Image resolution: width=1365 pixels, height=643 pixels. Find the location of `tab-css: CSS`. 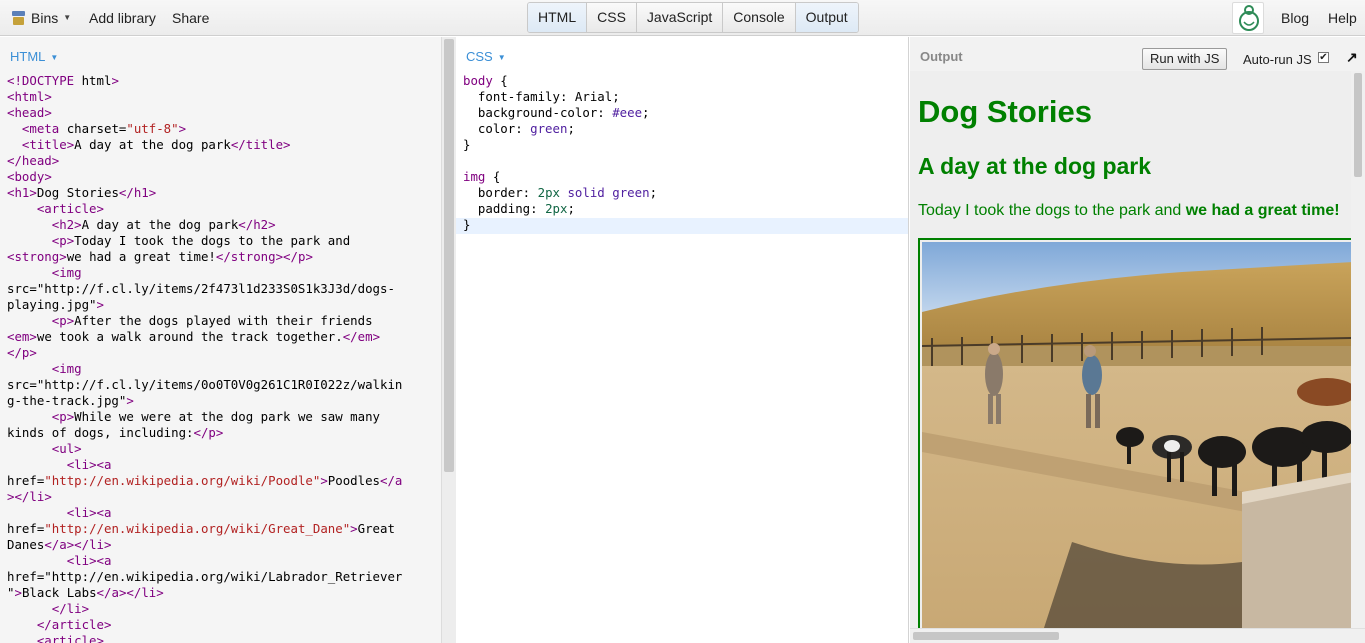

tab-css: CSS is located at coordinates (612, 17).